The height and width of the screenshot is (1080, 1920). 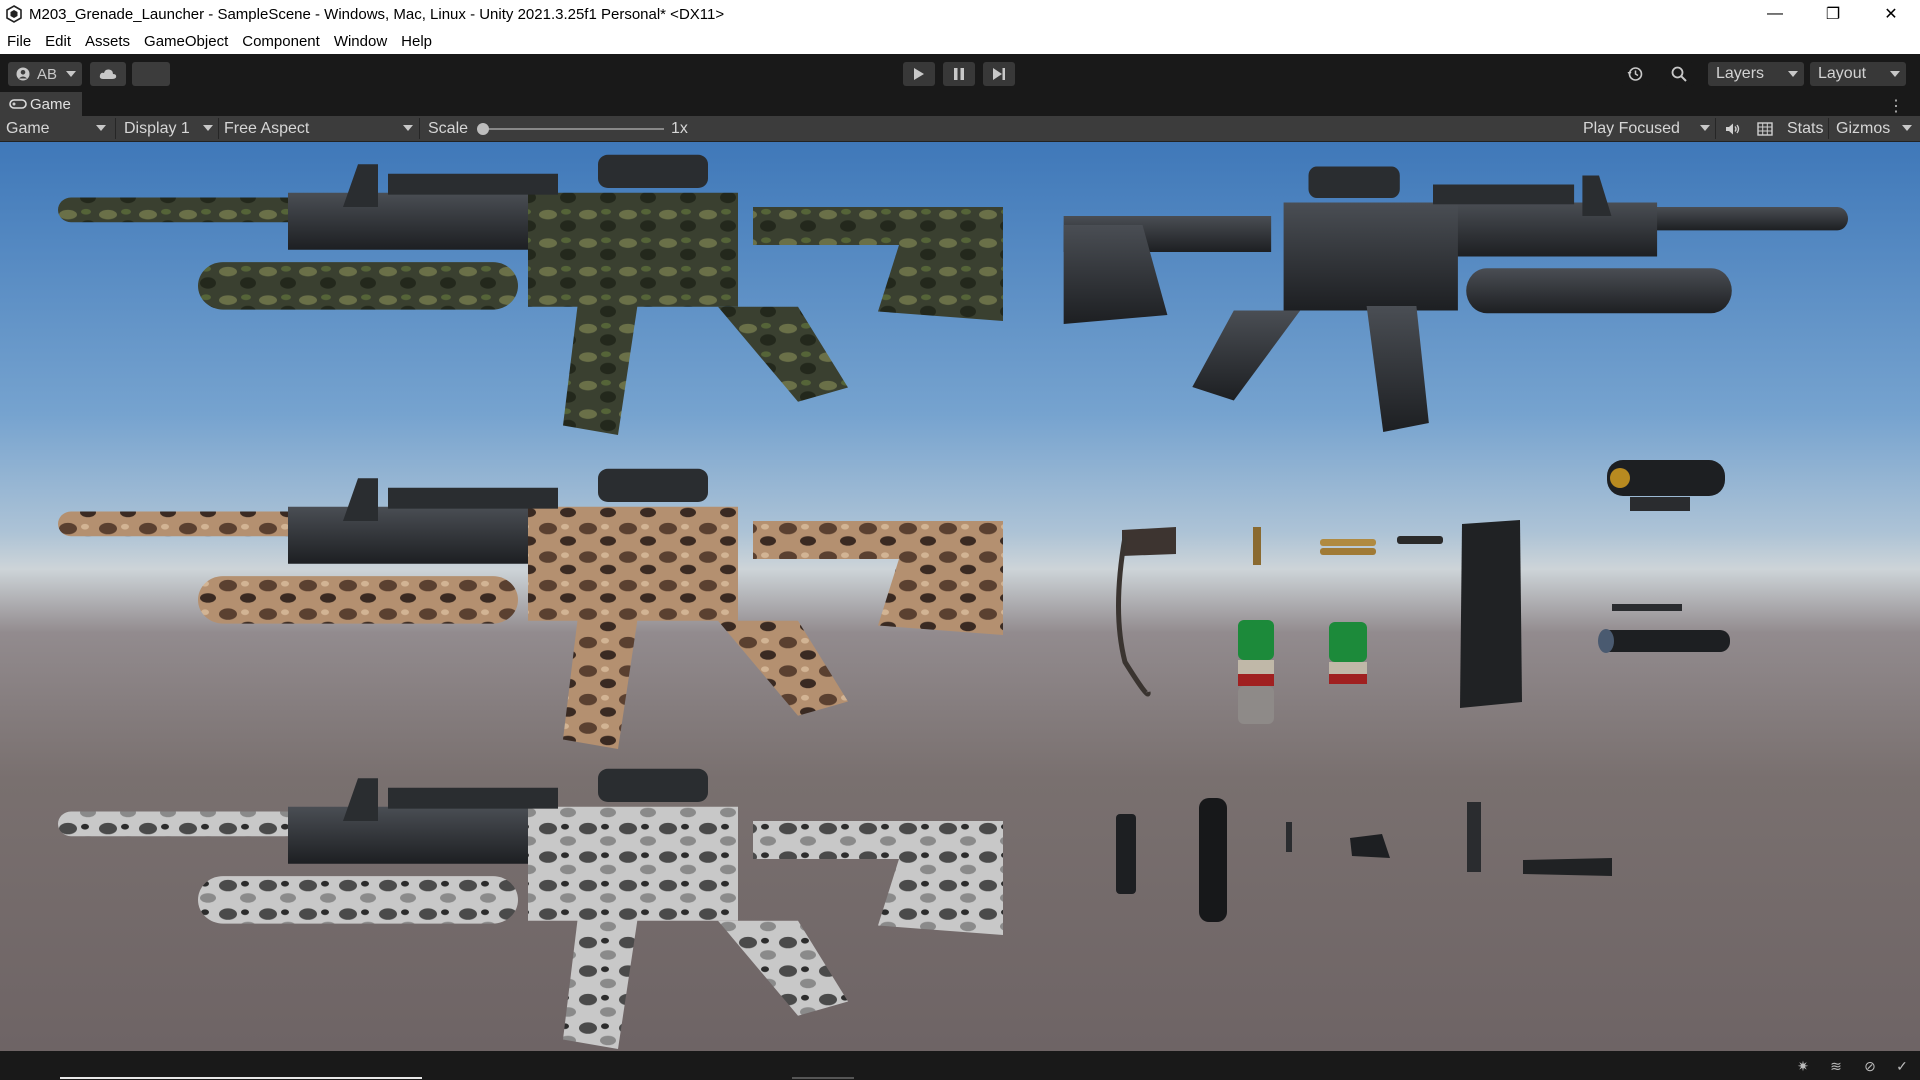 I want to click on tab-game-label: Game, so click(x=50, y=104).